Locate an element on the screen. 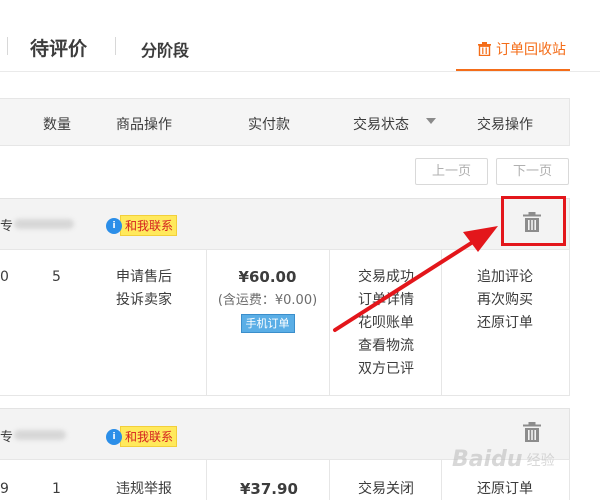  watermark-sub: 经验 is located at coordinates (540, 460).